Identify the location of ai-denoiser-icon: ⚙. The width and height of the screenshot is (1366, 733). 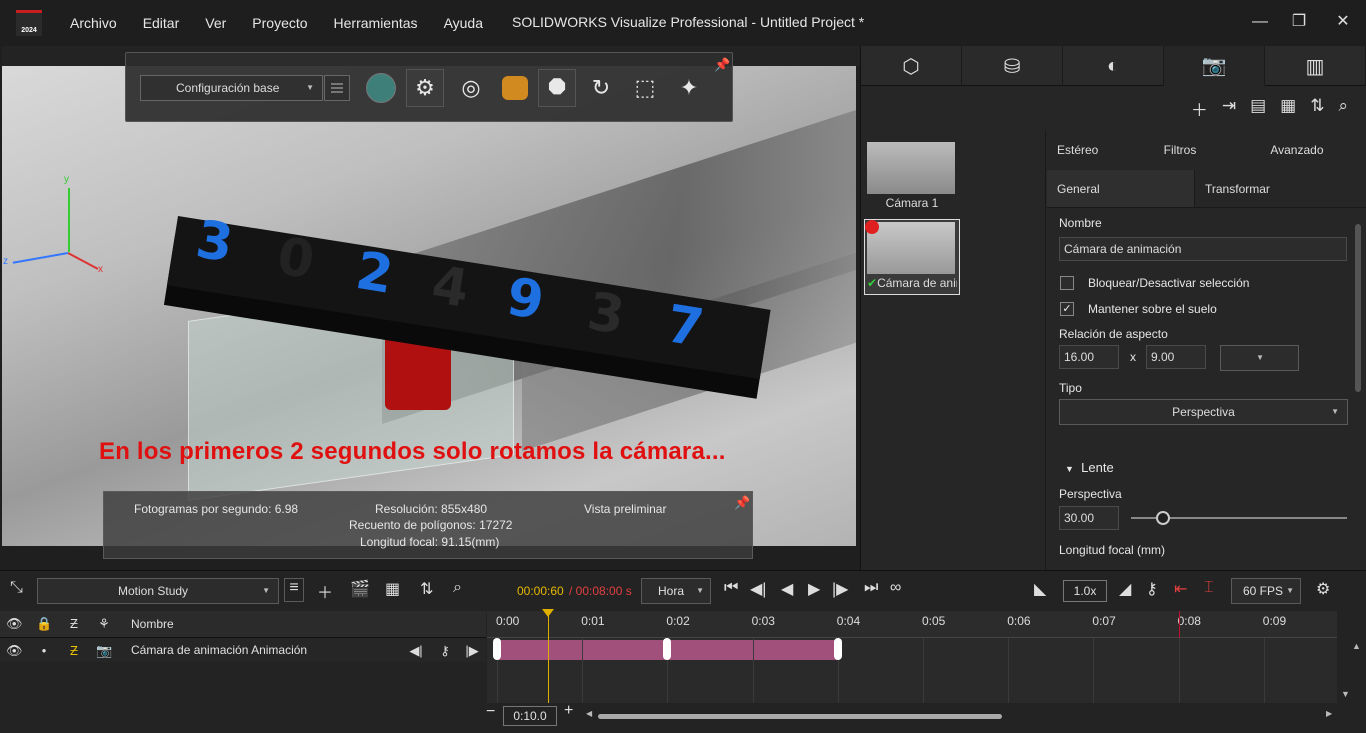
(425, 88).